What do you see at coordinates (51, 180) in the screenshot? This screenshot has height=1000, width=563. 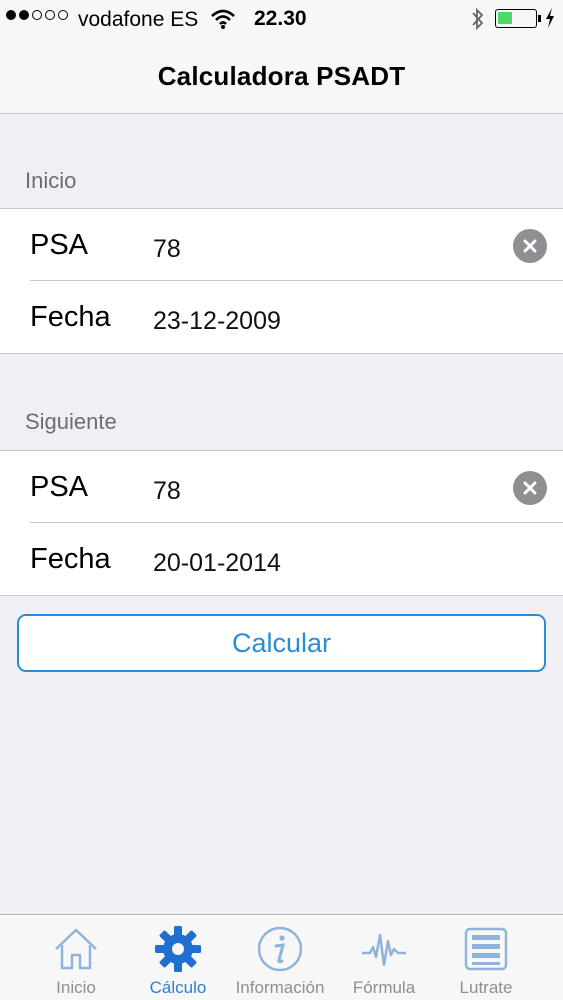 I see `section-header-inicio: Inicio` at bounding box center [51, 180].